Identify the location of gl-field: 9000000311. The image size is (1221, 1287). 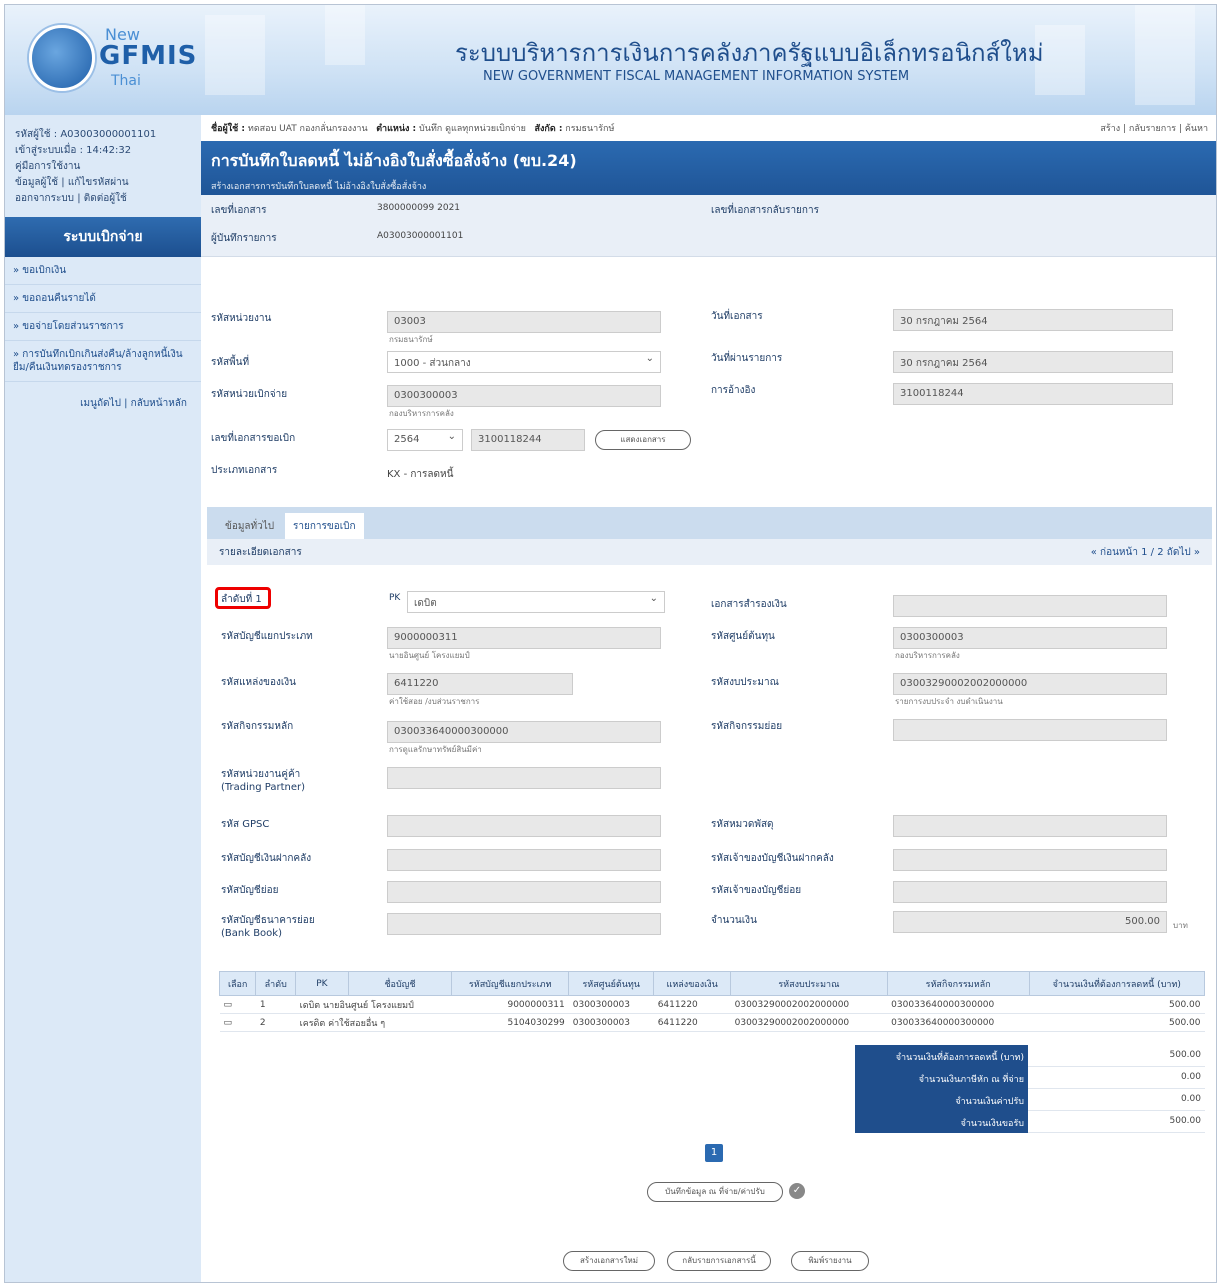
(524, 638).